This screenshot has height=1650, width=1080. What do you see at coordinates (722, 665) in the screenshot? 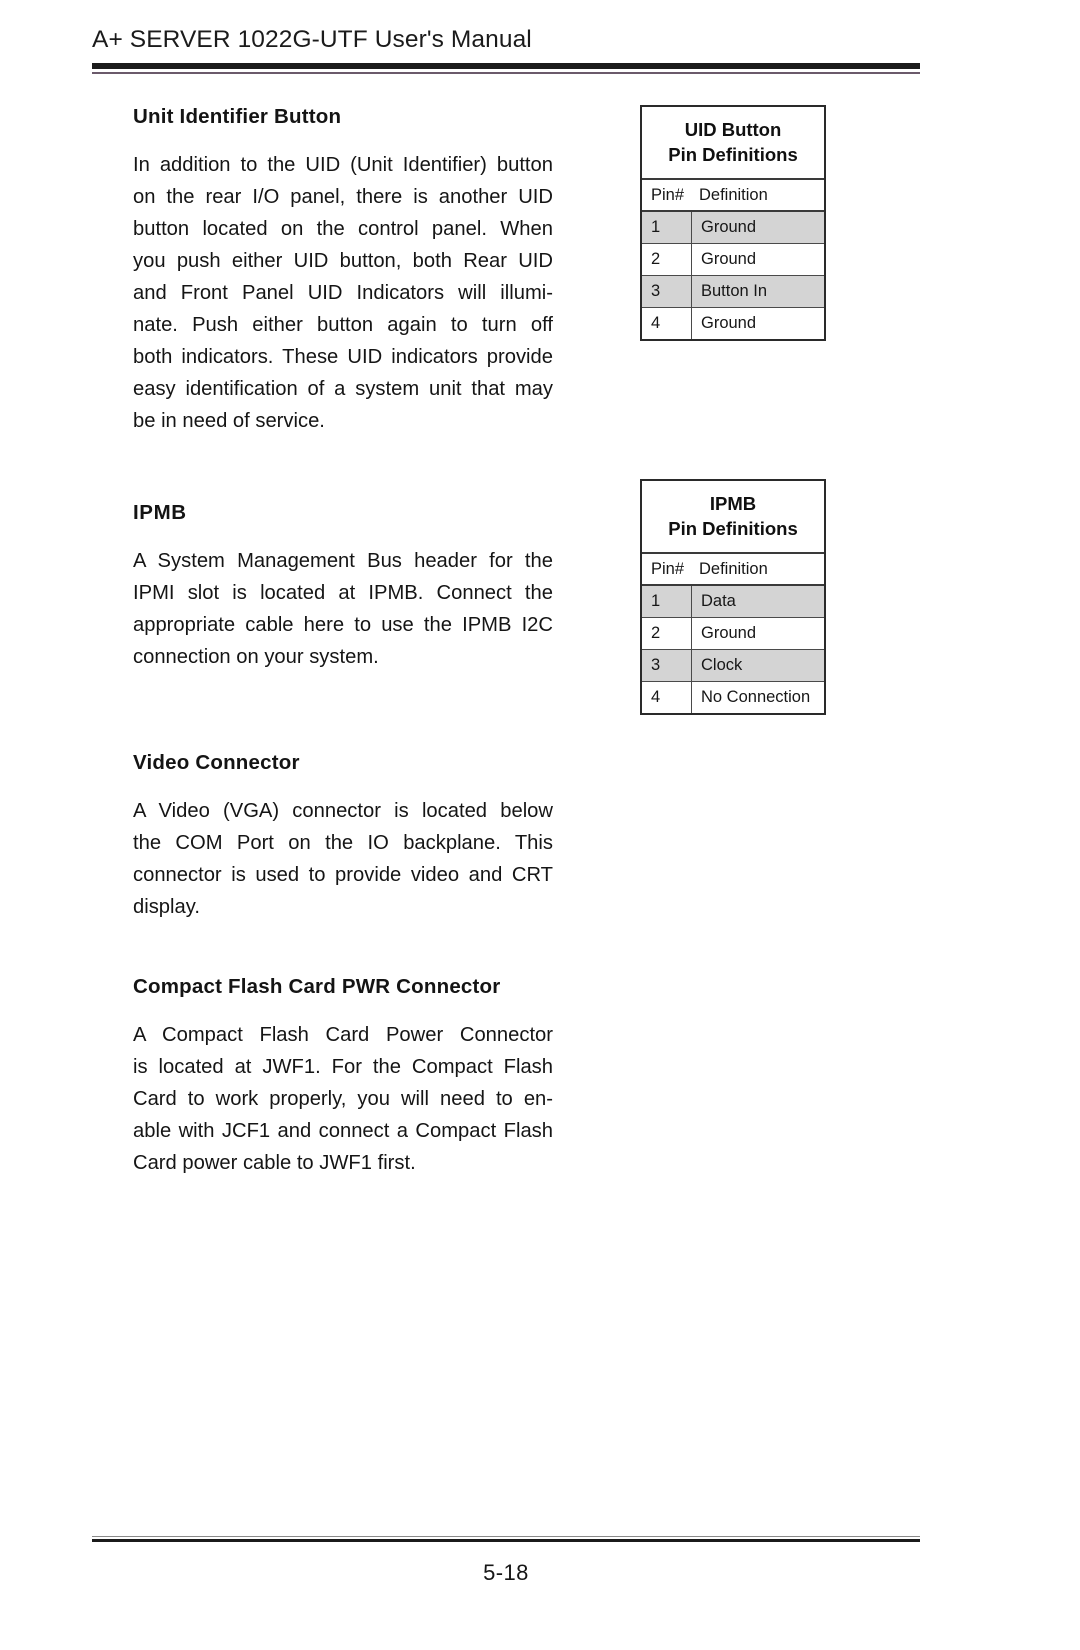
I see `cell-definition: Clock` at bounding box center [722, 665].